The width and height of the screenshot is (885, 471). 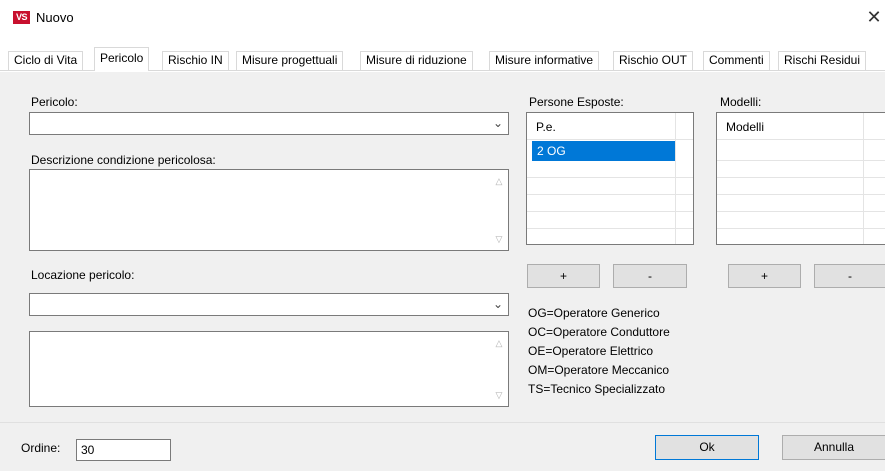 I want to click on tab-pericolo: Pericolo, so click(x=122, y=59).